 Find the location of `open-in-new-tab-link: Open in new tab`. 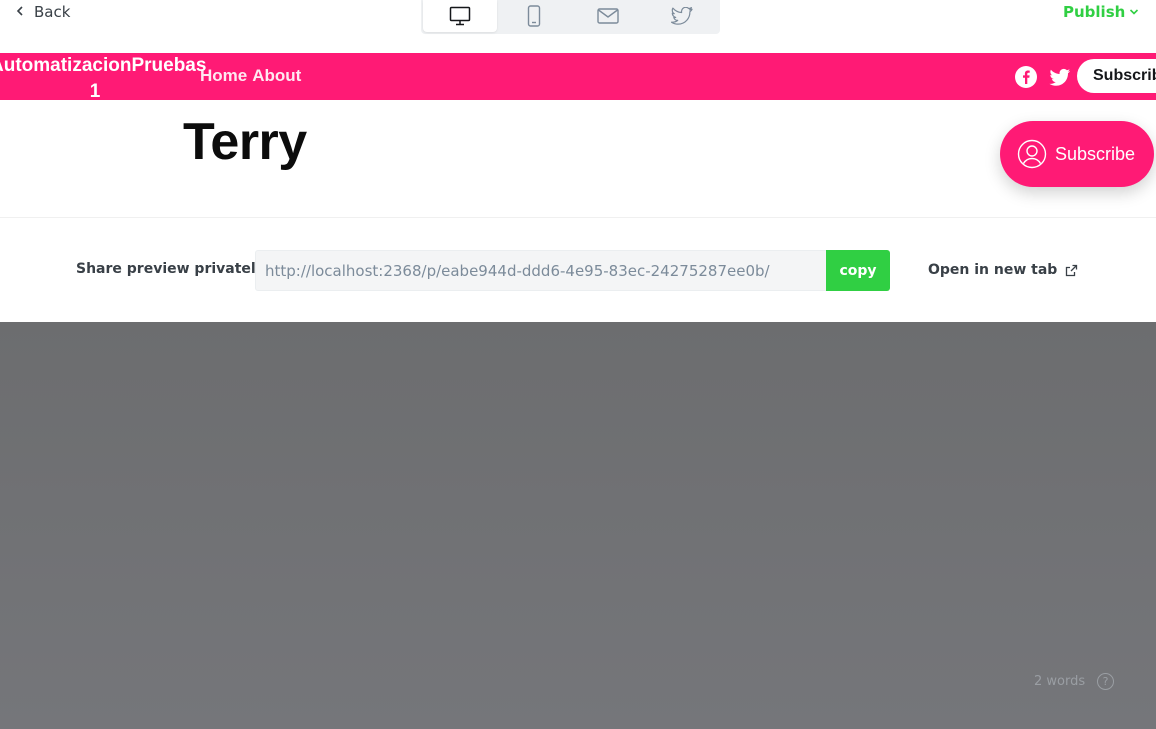

open-in-new-tab-link: Open in new tab is located at coordinates (1003, 270).